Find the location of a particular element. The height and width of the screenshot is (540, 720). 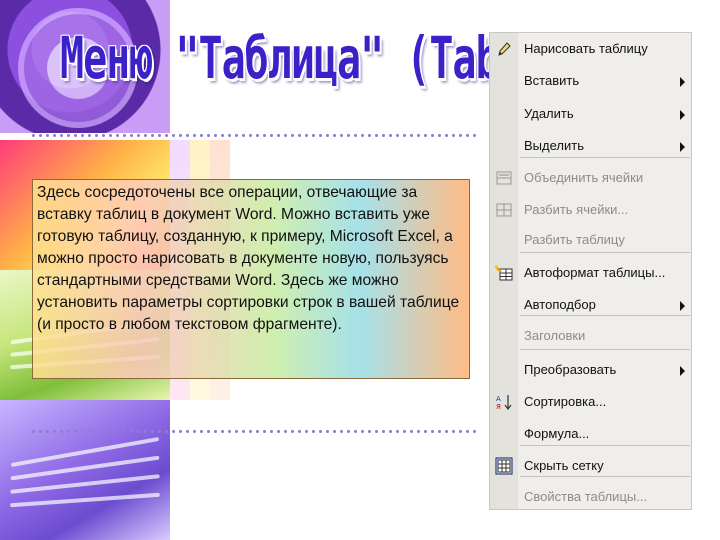

menu-item: Нарисовать таблицу is located at coordinates (591, 49).